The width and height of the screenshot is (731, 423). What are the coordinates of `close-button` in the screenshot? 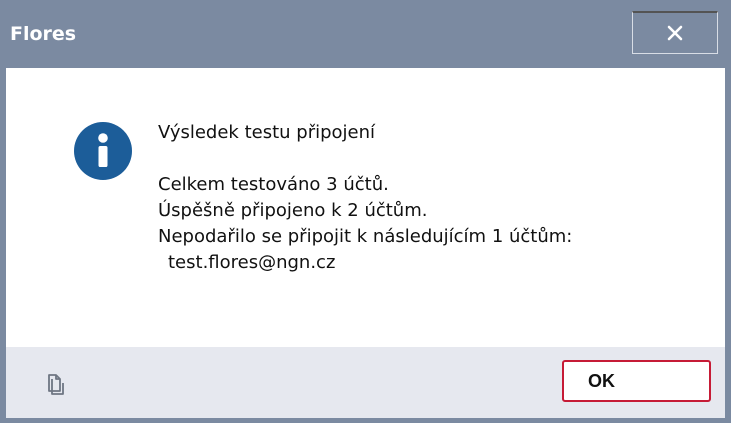 It's located at (675, 32).